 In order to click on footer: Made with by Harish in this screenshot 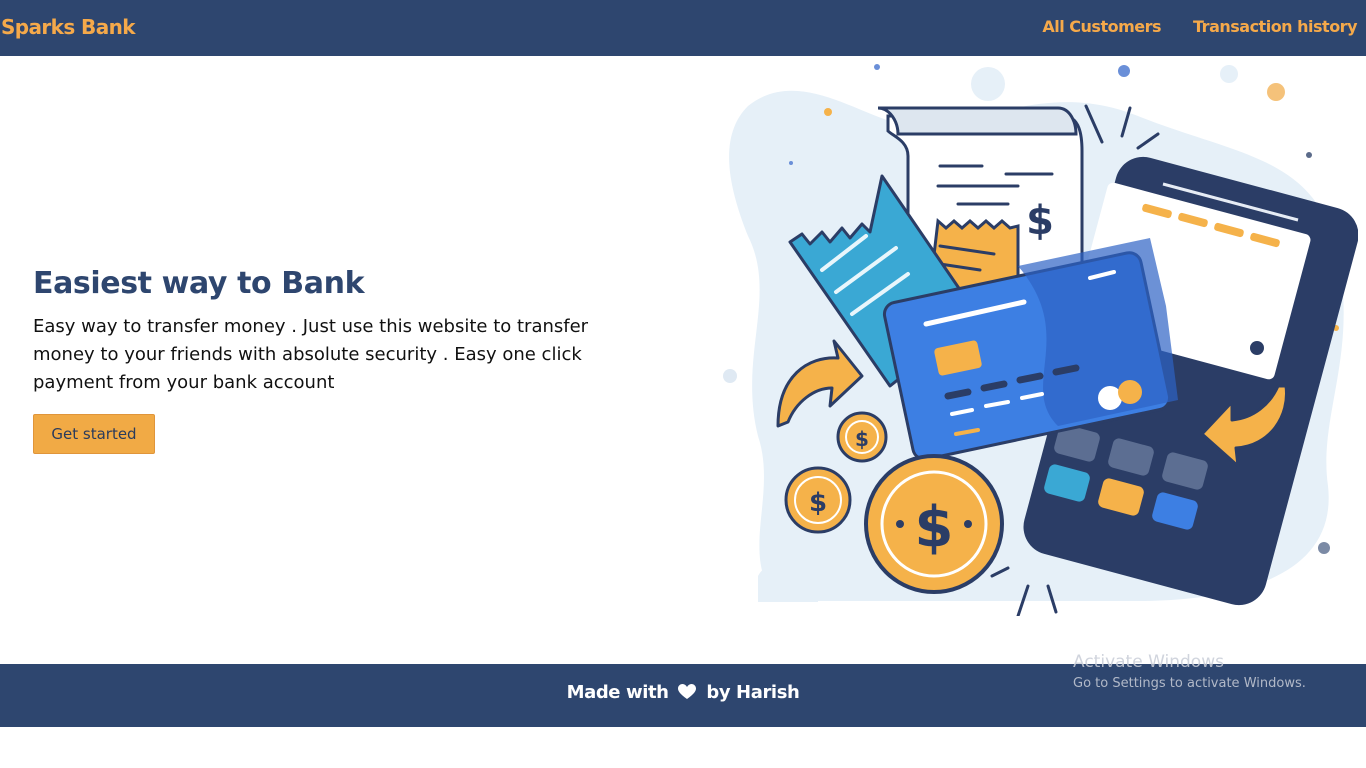, I will do `click(683, 695)`.